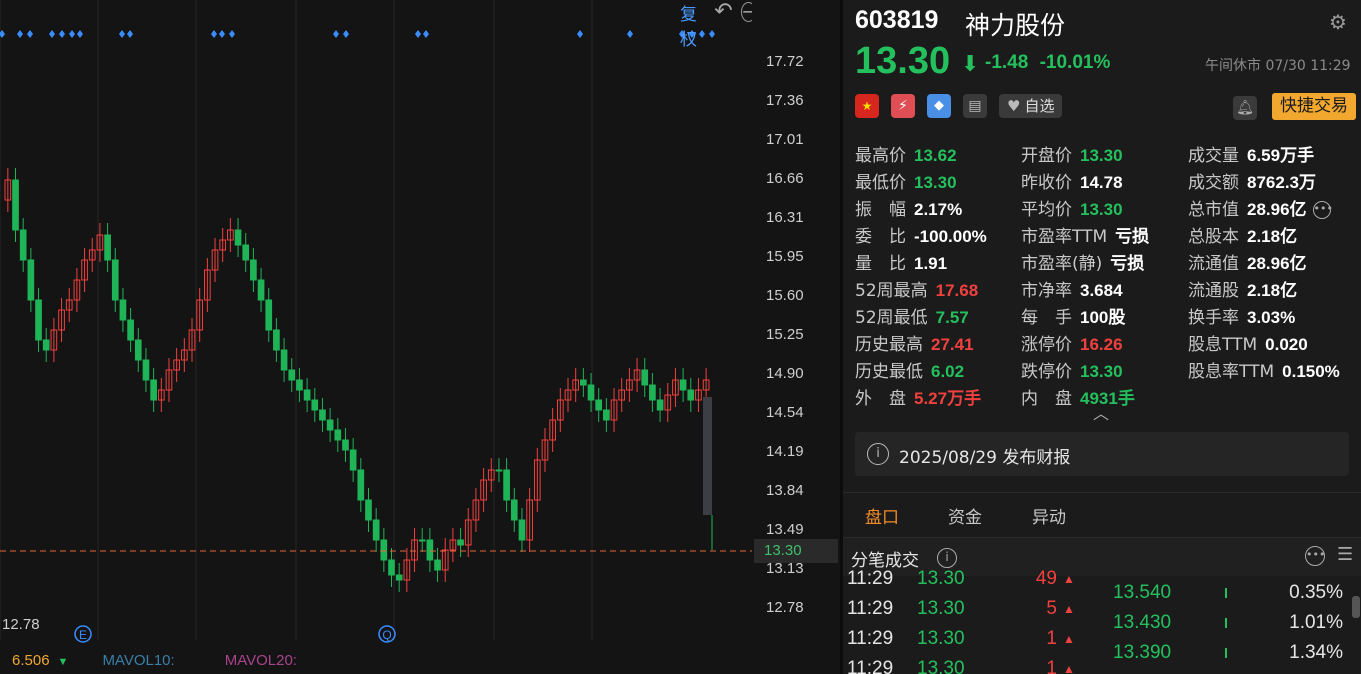 The height and width of the screenshot is (674, 1361). Describe the element at coordinates (1271, 317) in the screenshot. I see `stat-value: 3.03%` at that location.